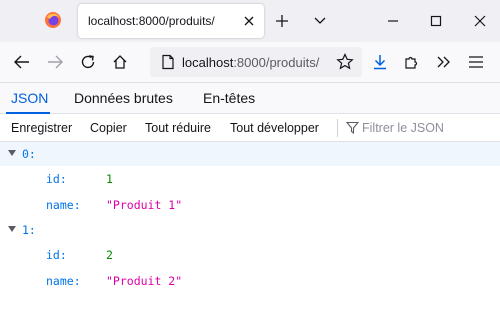 The height and width of the screenshot is (321, 500). What do you see at coordinates (29, 98) in the screenshot?
I see `tab-json: JSON` at bounding box center [29, 98].